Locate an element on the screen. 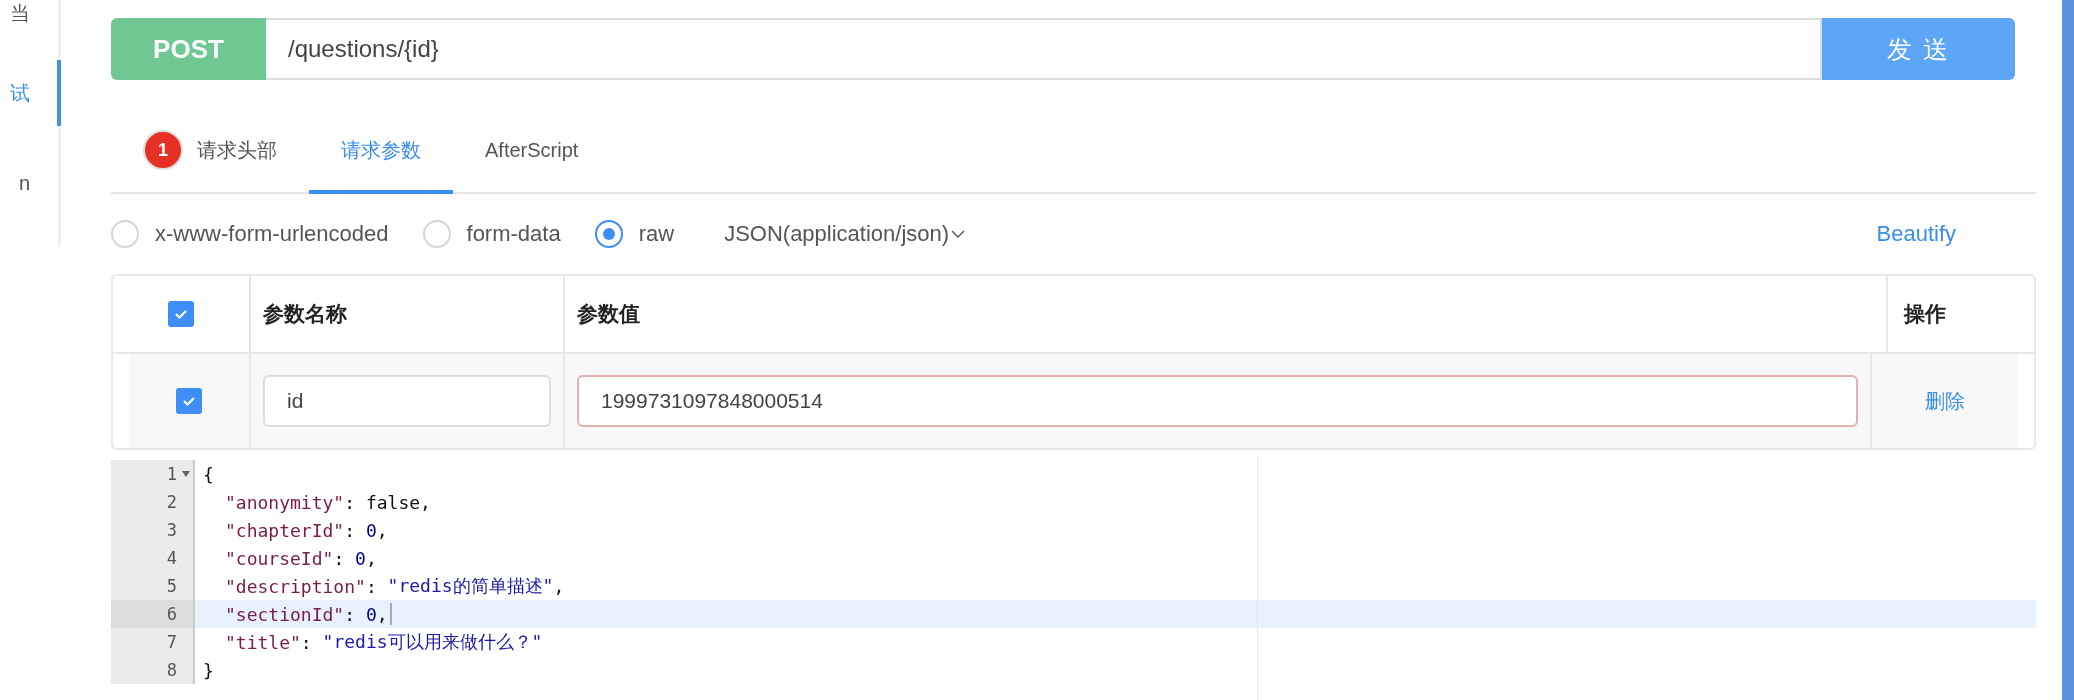 The width and height of the screenshot is (2074, 700). method-label: POST is located at coordinates (188, 49).